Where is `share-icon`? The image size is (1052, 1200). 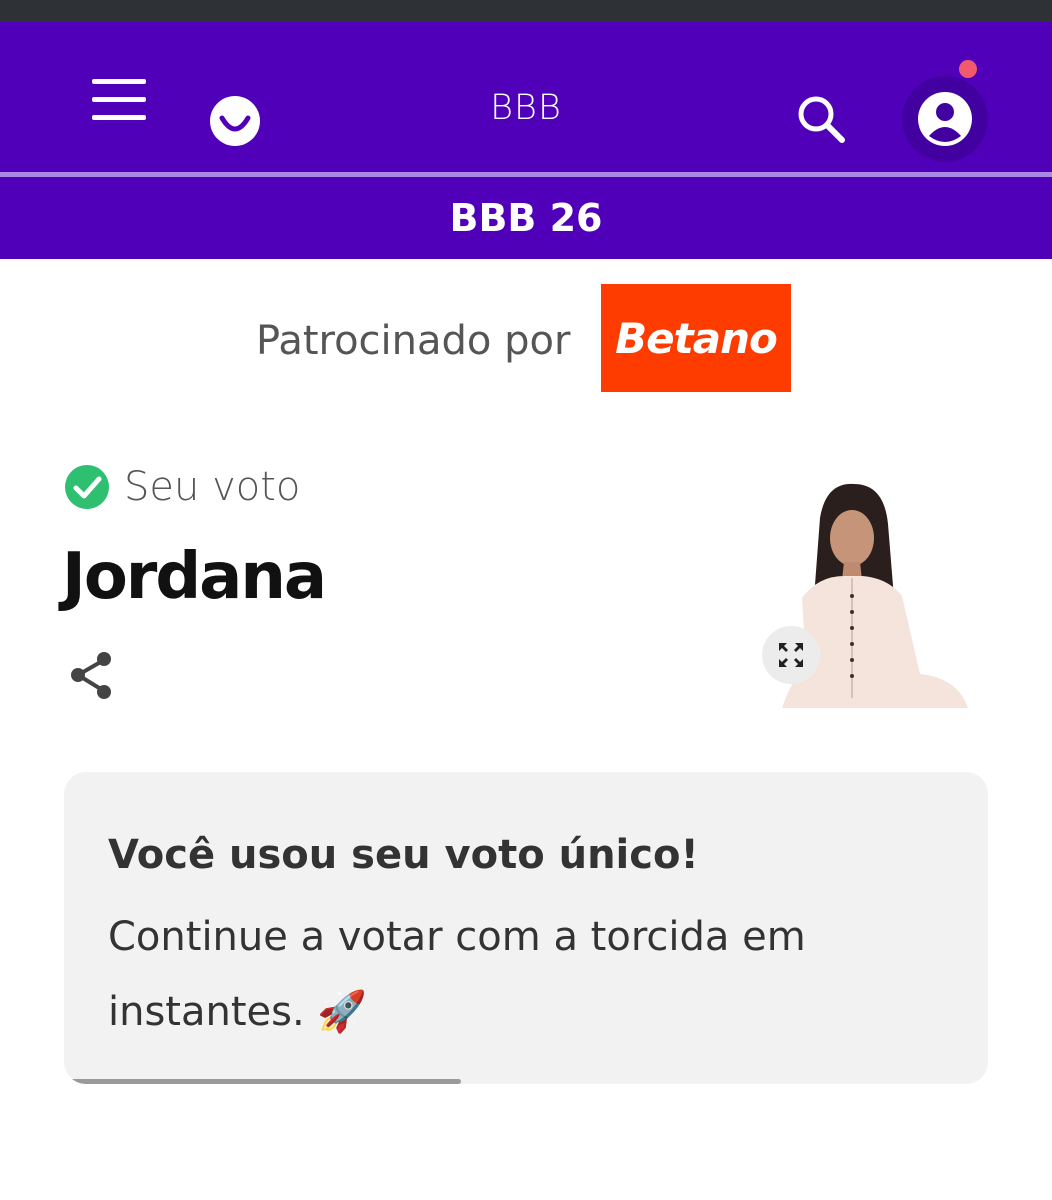 share-icon is located at coordinates (92, 676).